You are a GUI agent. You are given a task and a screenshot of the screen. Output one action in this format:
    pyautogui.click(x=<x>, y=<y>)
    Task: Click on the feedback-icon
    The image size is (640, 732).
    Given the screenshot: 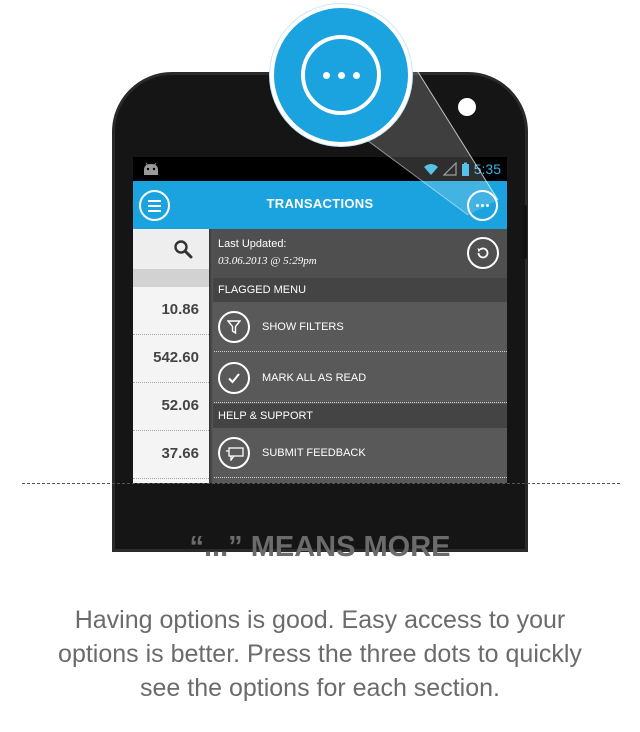 What is the action you would take?
    pyautogui.click(x=234, y=453)
    